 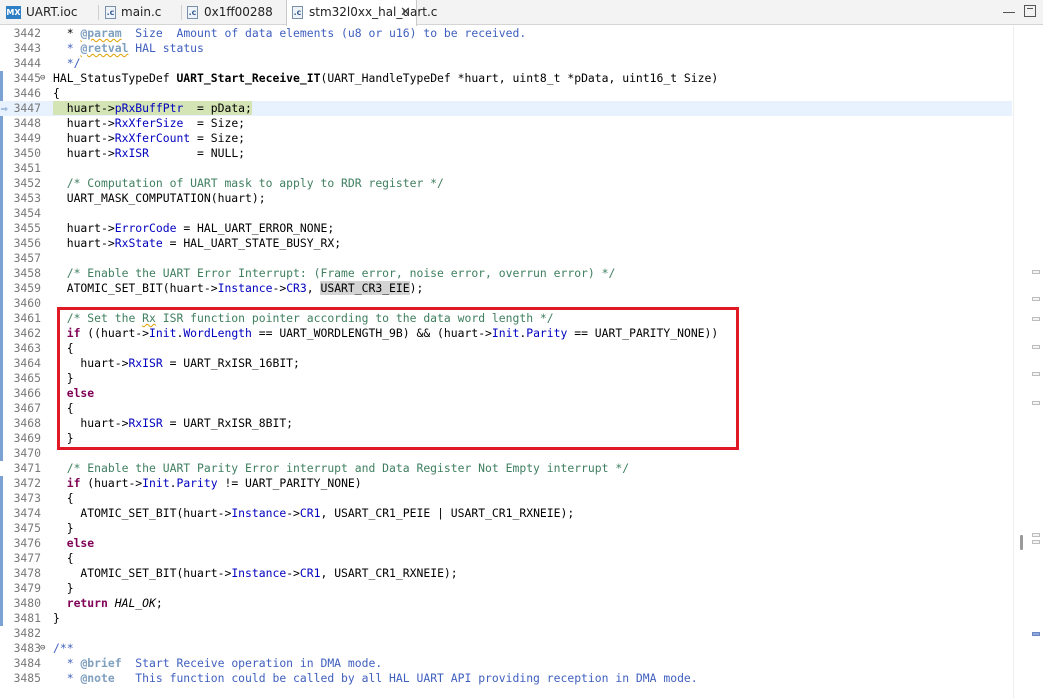 What do you see at coordinates (114, 603) in the screenshot?
I see `code-text: return HAL_OK;` at bounding box center [114, 603].